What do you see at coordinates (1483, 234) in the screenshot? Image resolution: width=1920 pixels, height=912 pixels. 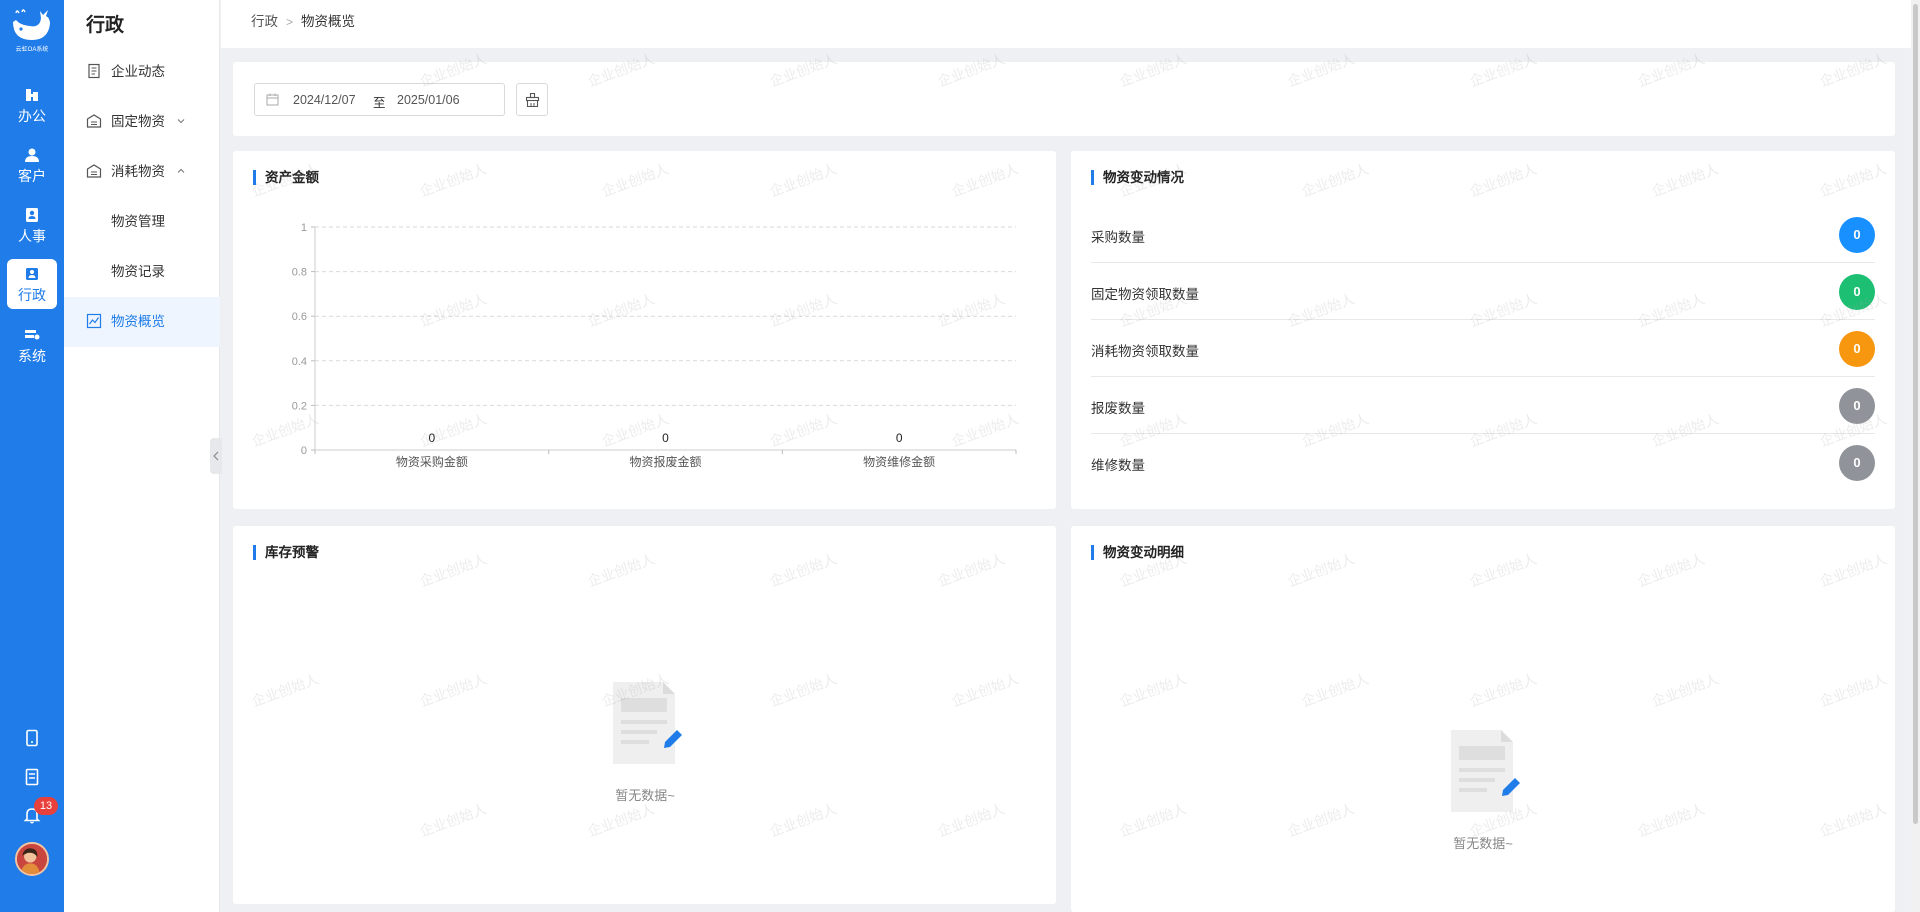 I see `stat-row-purchase: 采购数量 0` at bounding box center [1483, 234].